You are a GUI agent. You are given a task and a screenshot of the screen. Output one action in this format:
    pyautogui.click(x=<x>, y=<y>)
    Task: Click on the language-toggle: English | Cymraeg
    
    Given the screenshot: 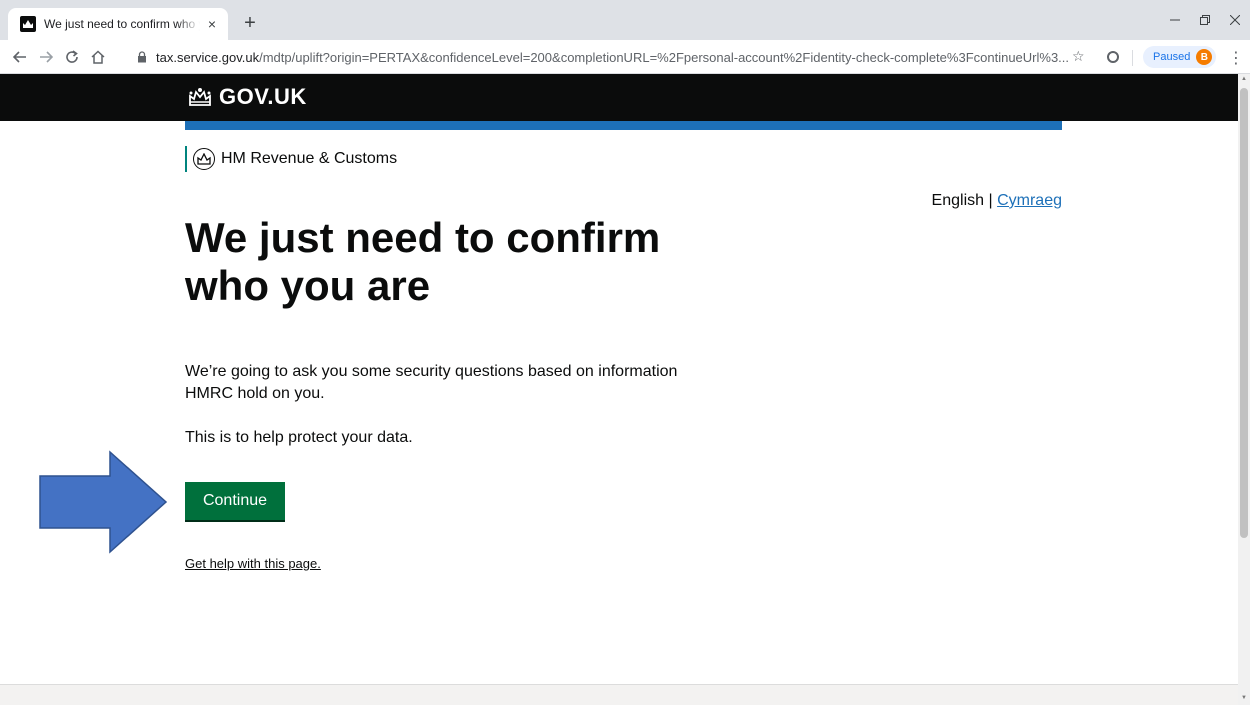 What is the action you would take?
    pyautogui.click(x=997, y=201)
    